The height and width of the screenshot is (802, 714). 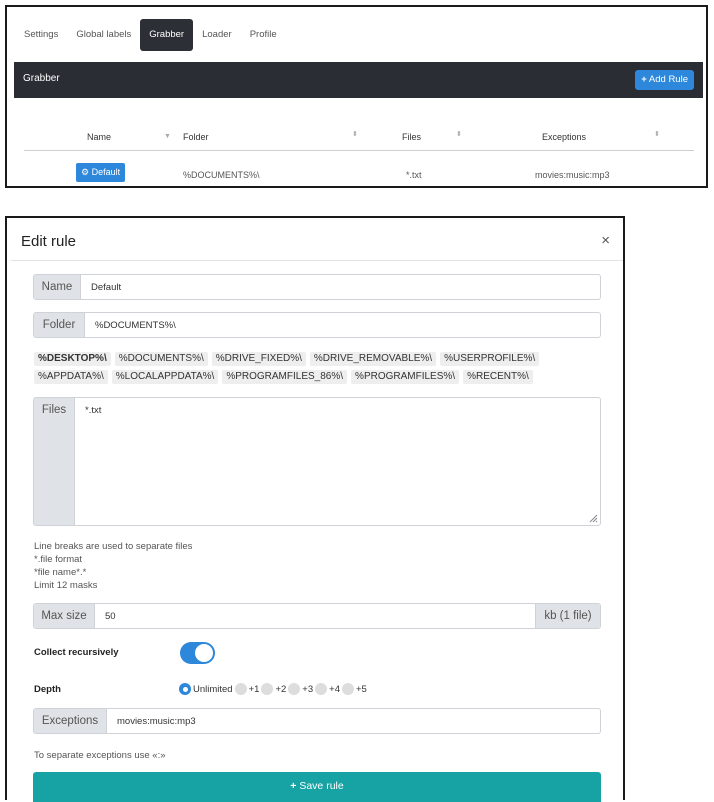 I want to click on rule-files: *.txt, so click(x=414, y=175).